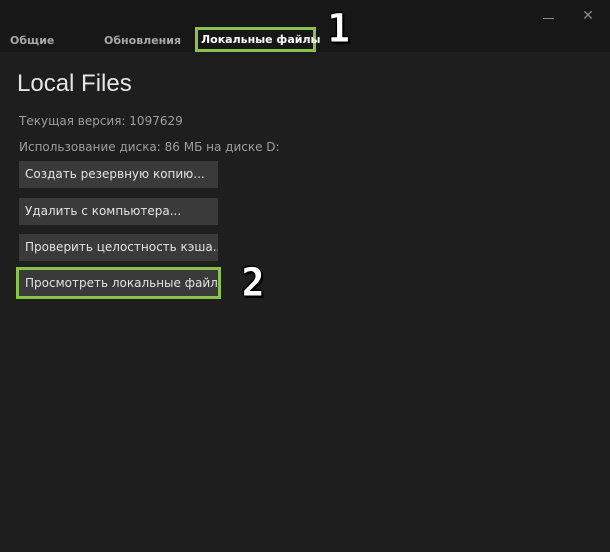  I want to click on current-version-text: Текущая версия: 1097629, so click(101, 121).